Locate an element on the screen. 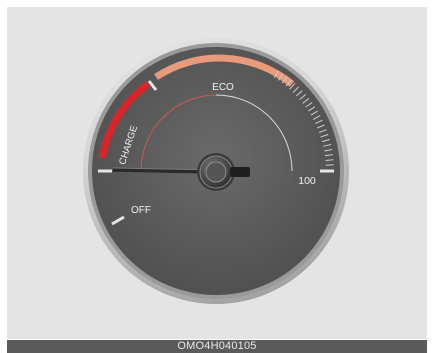  image-code-caption: OMO4H040105 is located at coordinates (217, 346).